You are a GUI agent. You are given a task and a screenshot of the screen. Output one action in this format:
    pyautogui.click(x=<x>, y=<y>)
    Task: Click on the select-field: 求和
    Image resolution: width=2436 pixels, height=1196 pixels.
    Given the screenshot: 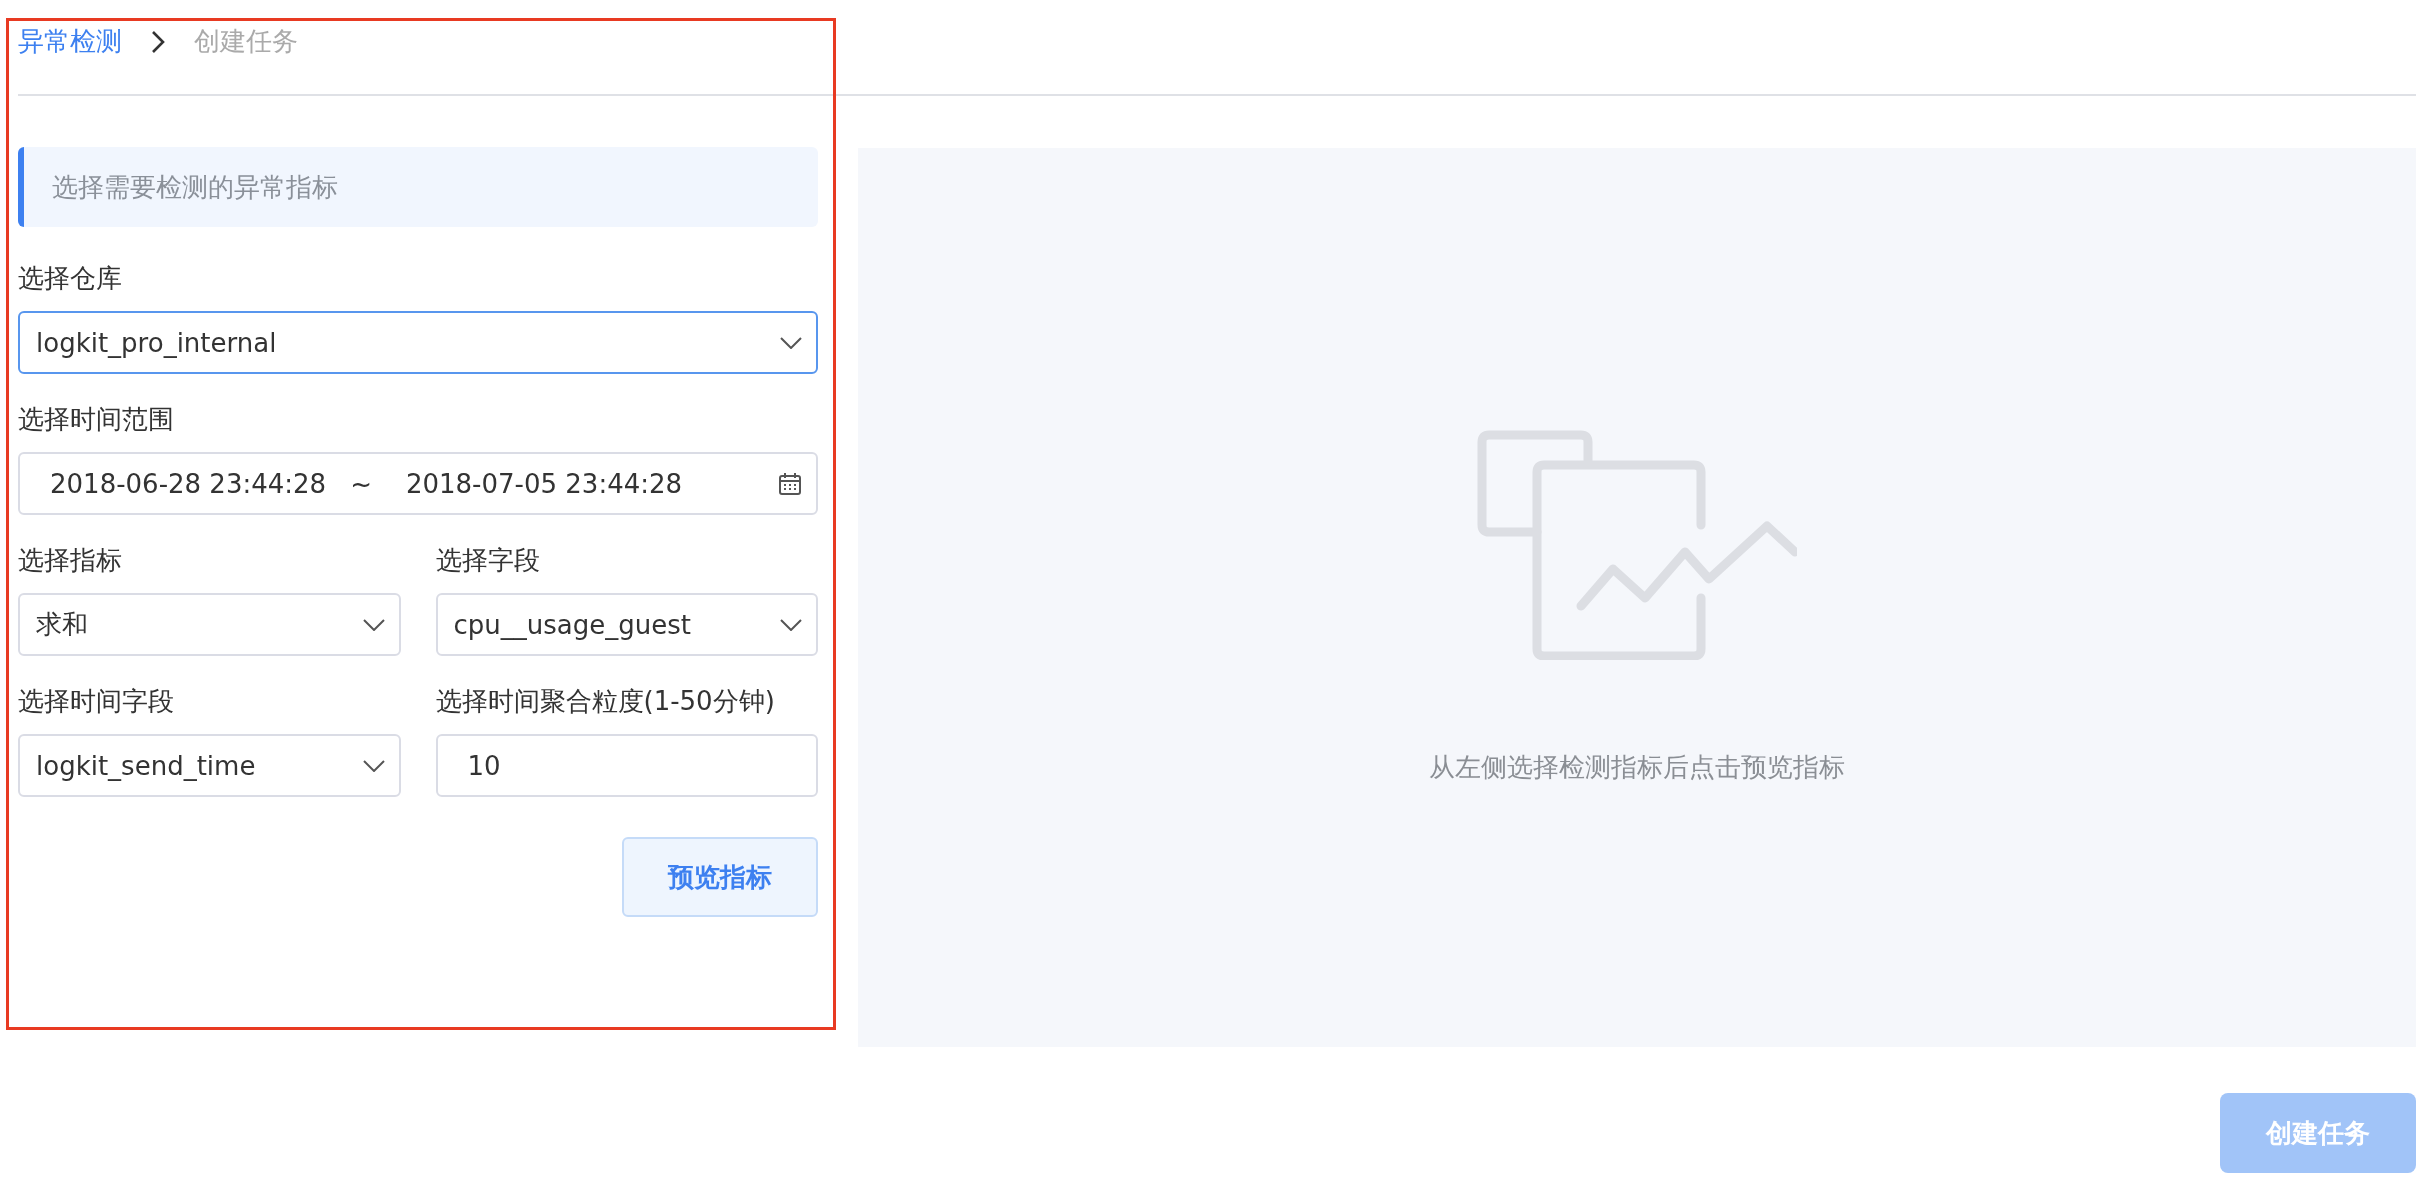 What is the action you would take?
    pyautogui.click(x=209, y=624)
    